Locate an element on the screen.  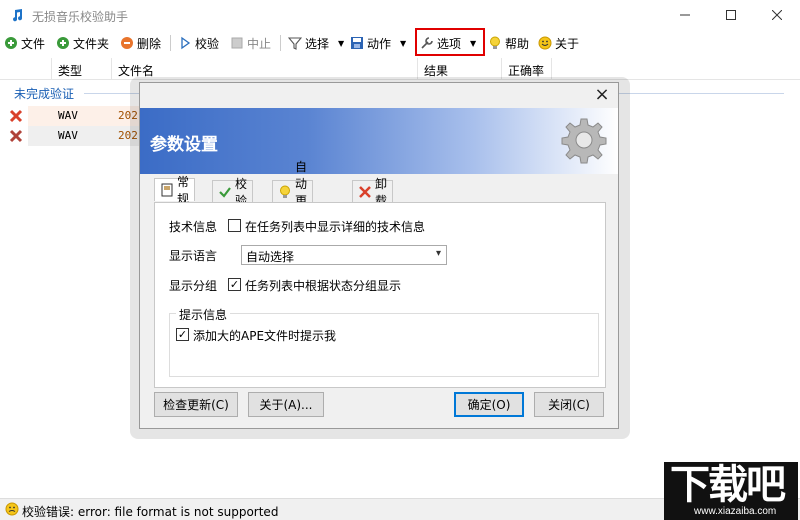
tech-info-checkbox-label: 在任务列表中显示详细的技术信息 is located at coordinates (335, 227).